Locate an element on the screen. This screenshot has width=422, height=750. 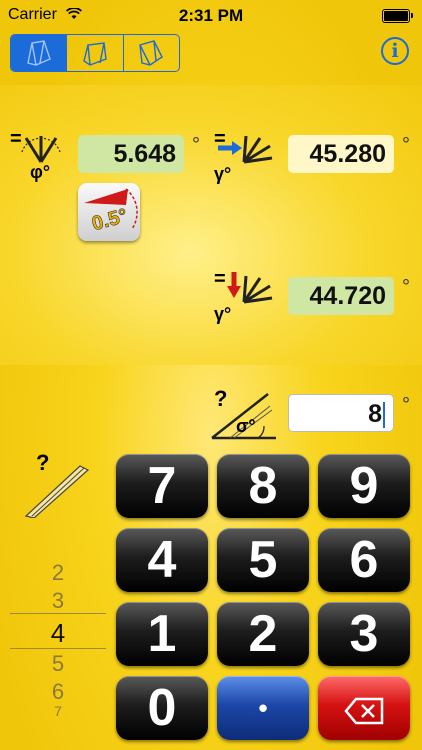
crown-moulding-icon is located at coordinates (57, 491).